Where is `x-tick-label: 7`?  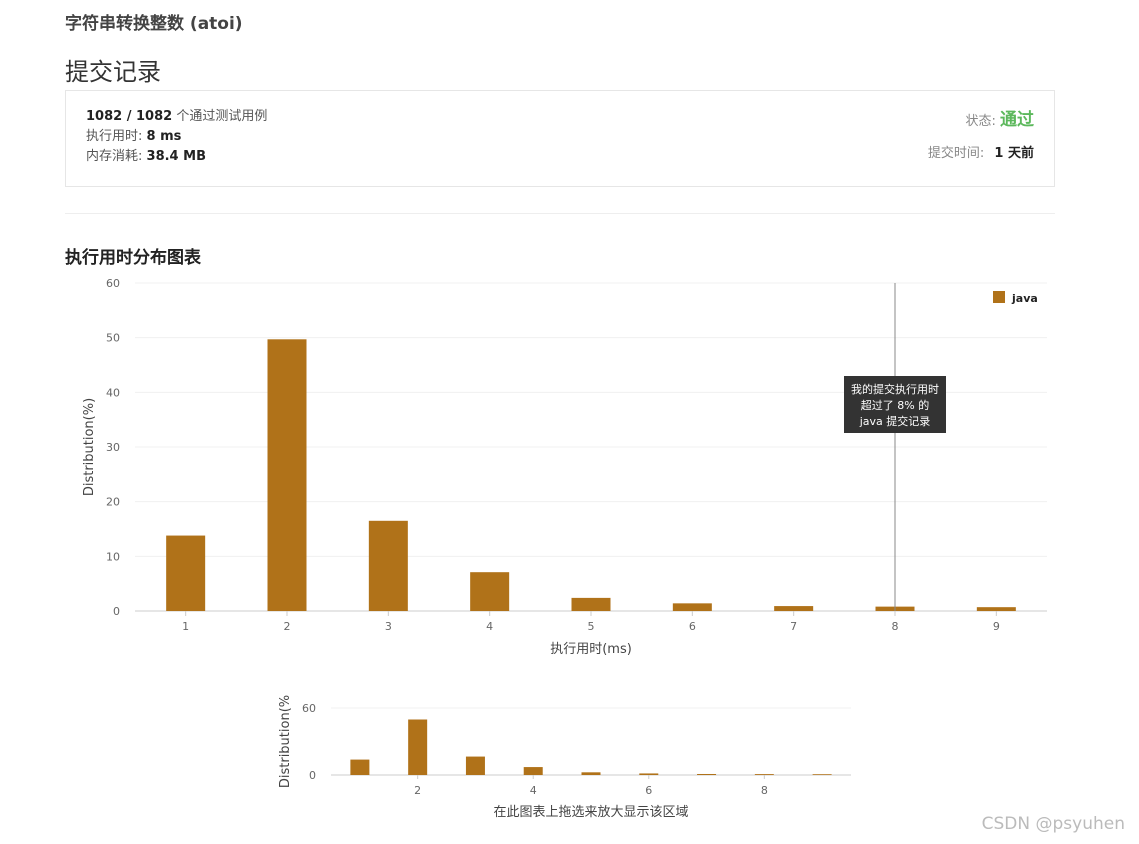 x-tick-label: 7 is located at coordinates (793, 626).